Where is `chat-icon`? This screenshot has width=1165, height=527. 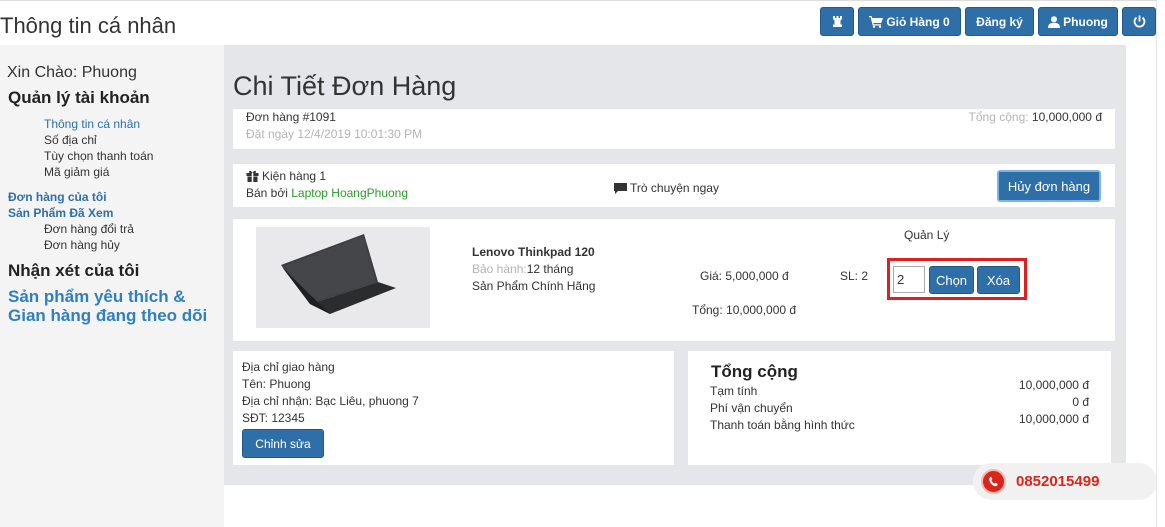 chat-icon is located at coordinates (620, 188).